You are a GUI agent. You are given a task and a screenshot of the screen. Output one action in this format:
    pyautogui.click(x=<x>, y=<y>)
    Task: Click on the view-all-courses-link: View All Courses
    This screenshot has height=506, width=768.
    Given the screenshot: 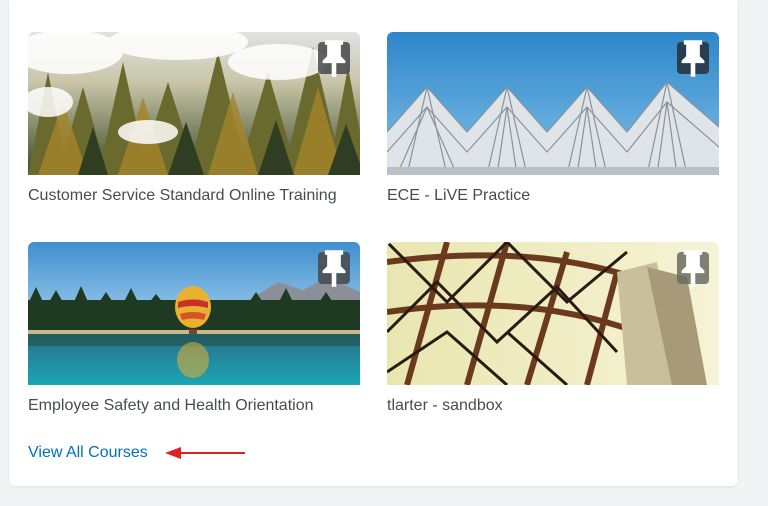 What is the action you would take?
    pyautogui.click(x=88, y=453)
    